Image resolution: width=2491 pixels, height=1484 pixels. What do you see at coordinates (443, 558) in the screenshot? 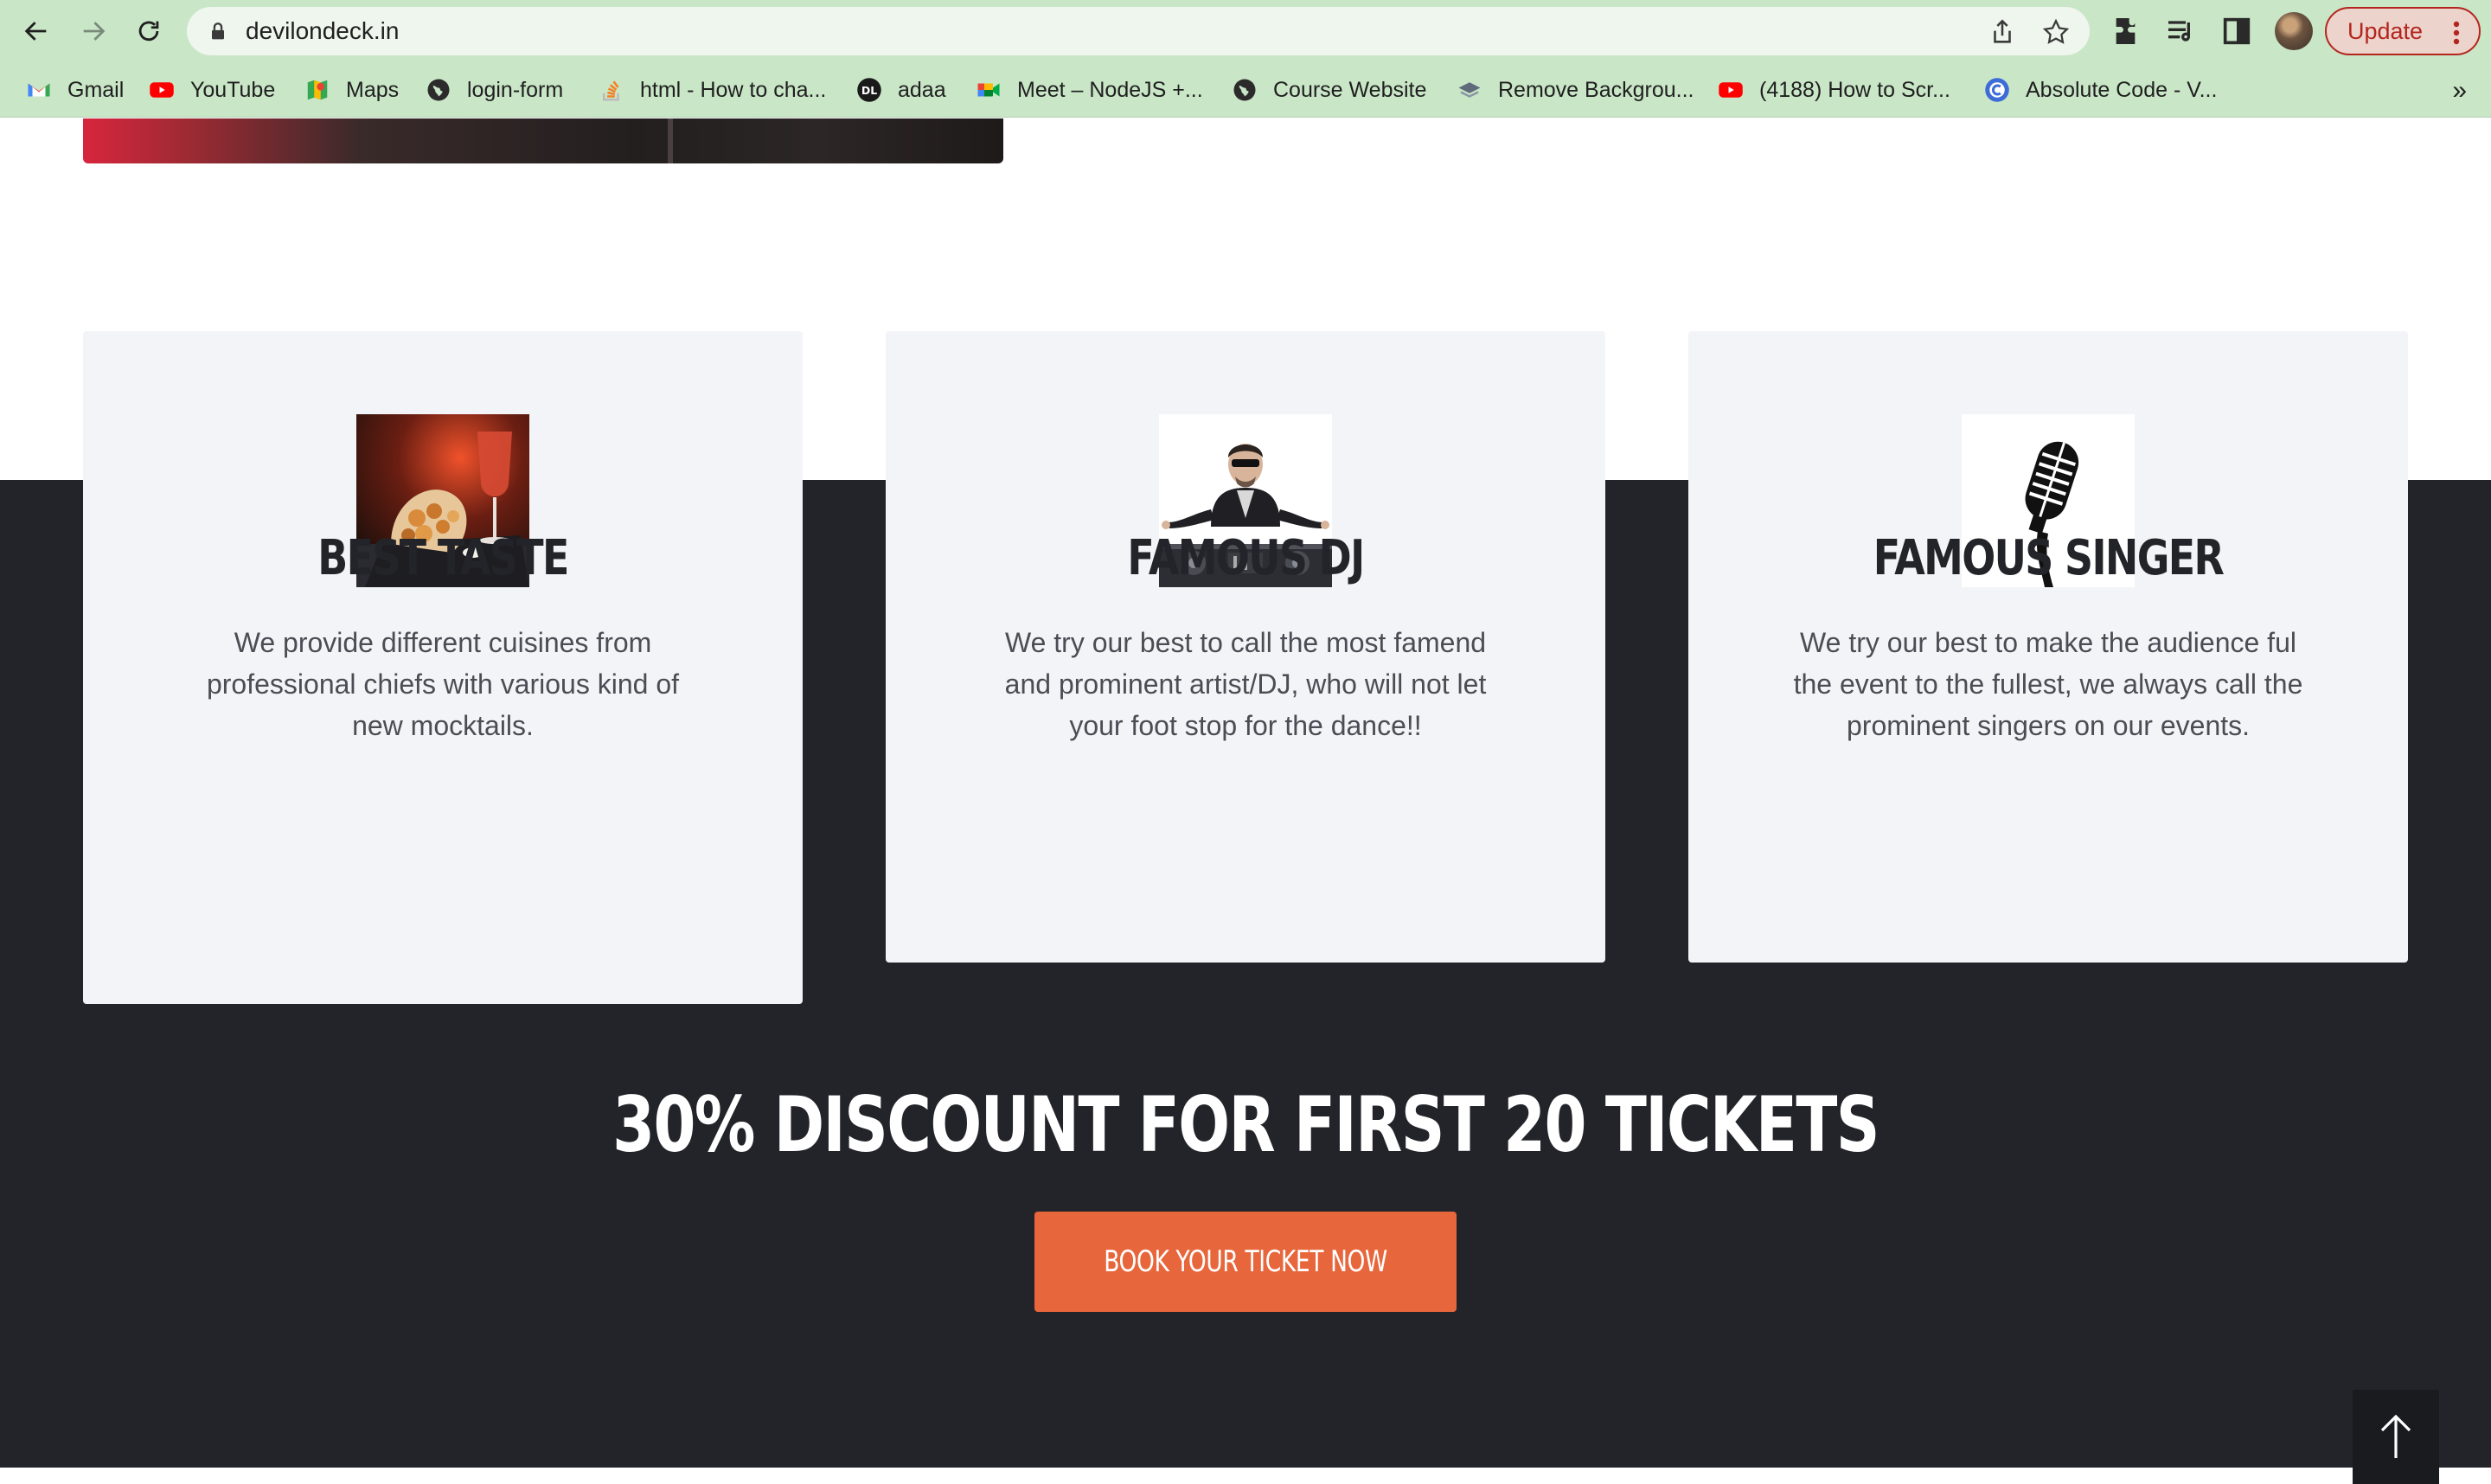
I see `feature-title: BEST TASTE` at bounding box center [443, 558].